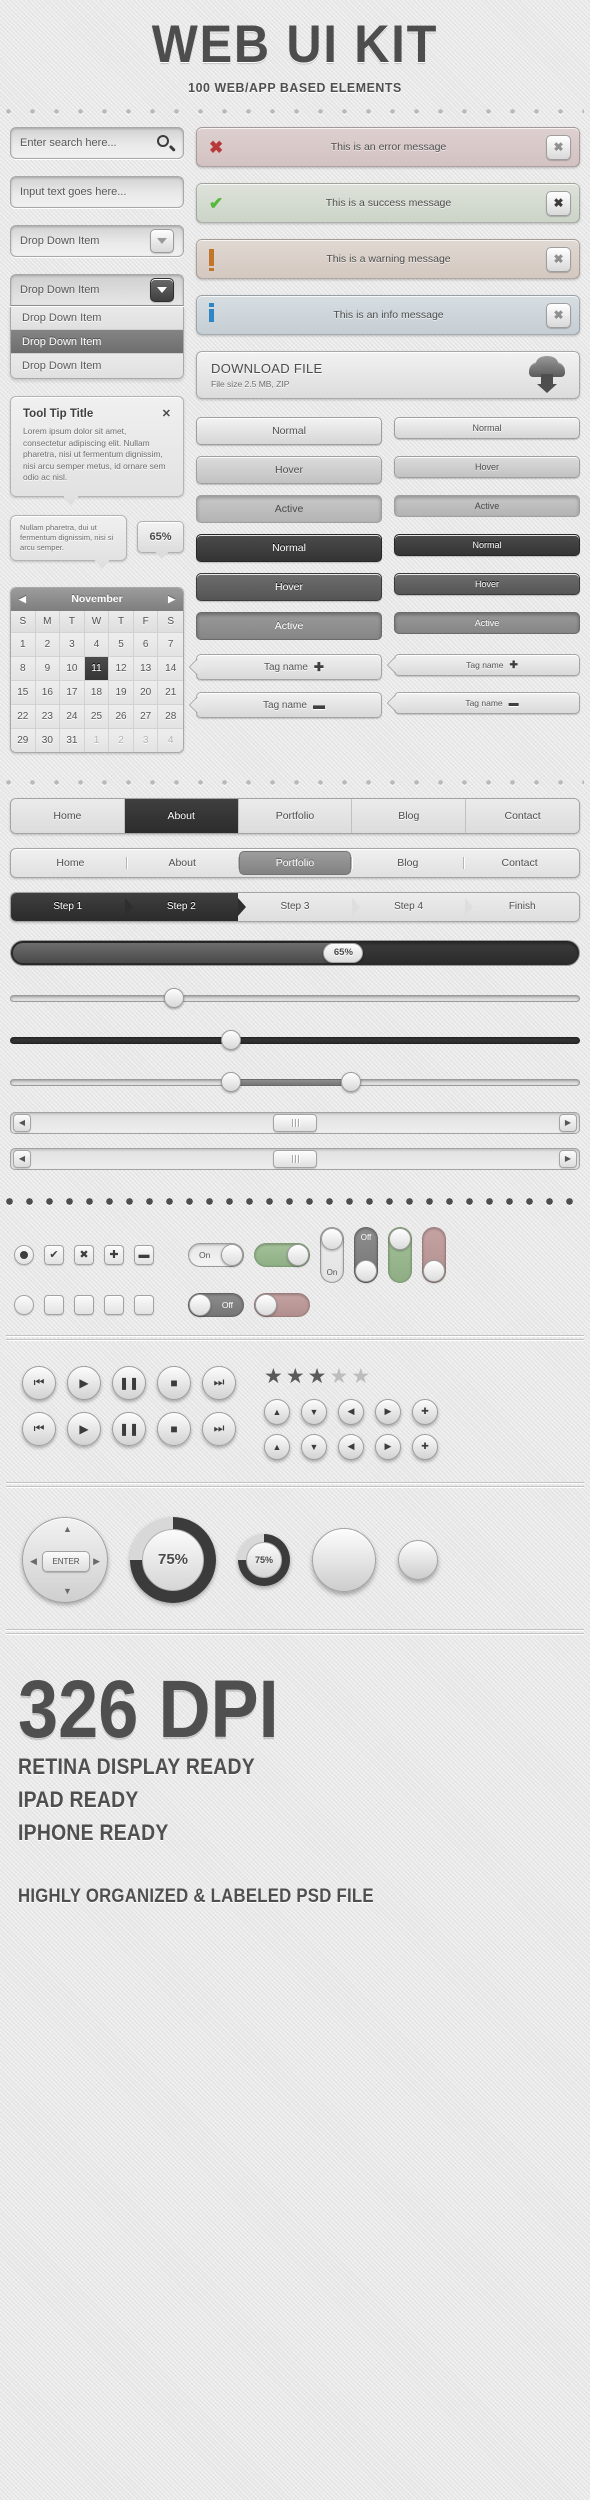  Describe the element at coordinates (338, 1376) in the screenshot. I see `star-icon-empty: ★` at that location.